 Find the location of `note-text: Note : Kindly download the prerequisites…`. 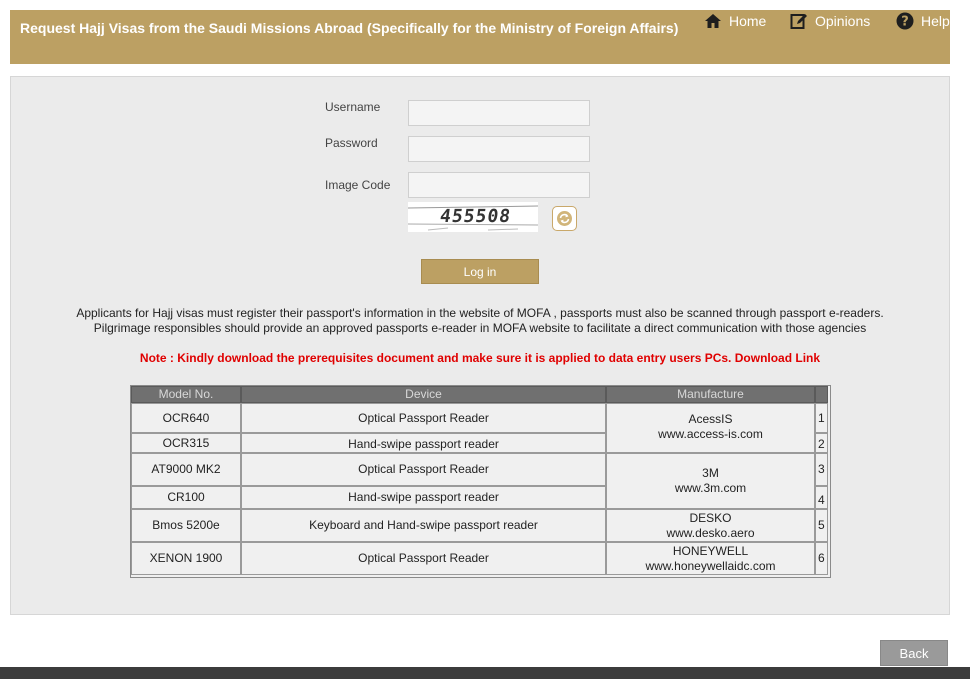

note-text: Note : Kindly download the prerequisites… is located at coordinates (480, 358).